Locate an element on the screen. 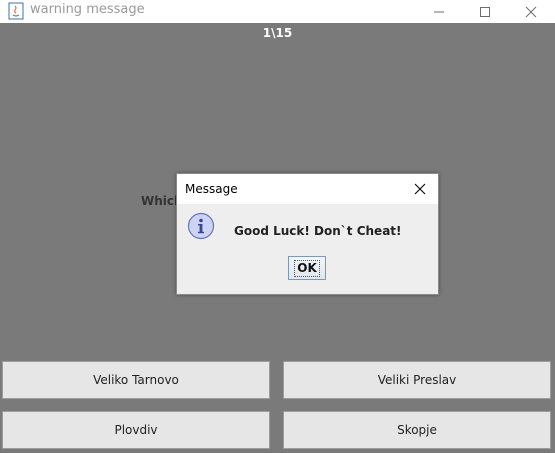 Image resolution: width=555 pixels, height=453 pixels. maximize-button is located at coordinates (485, 11).